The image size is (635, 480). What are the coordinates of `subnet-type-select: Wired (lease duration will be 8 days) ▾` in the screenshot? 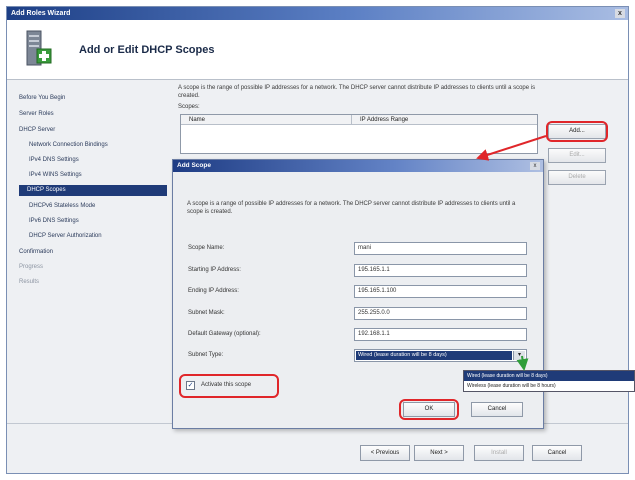 It's located at (440, 355).